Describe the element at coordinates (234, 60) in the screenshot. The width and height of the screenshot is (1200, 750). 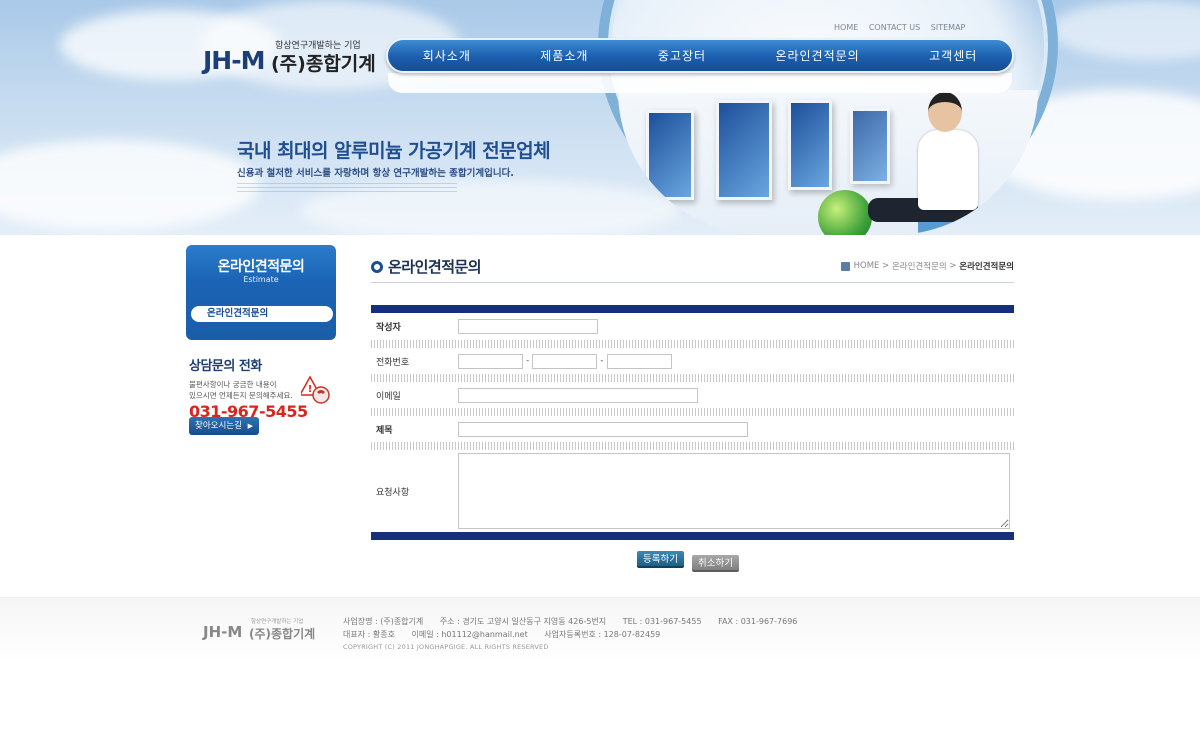
I see `logo-mark: JH-M` at that location.